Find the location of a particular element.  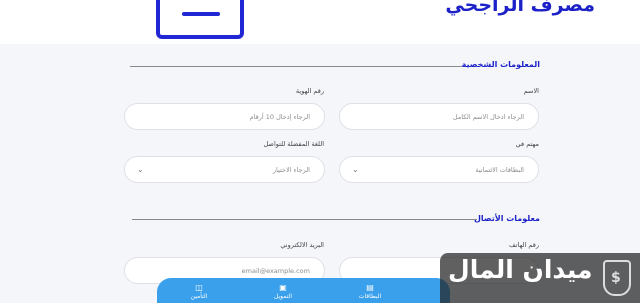

watermark-text: ميدان المال is located at coordinates (520, 269).